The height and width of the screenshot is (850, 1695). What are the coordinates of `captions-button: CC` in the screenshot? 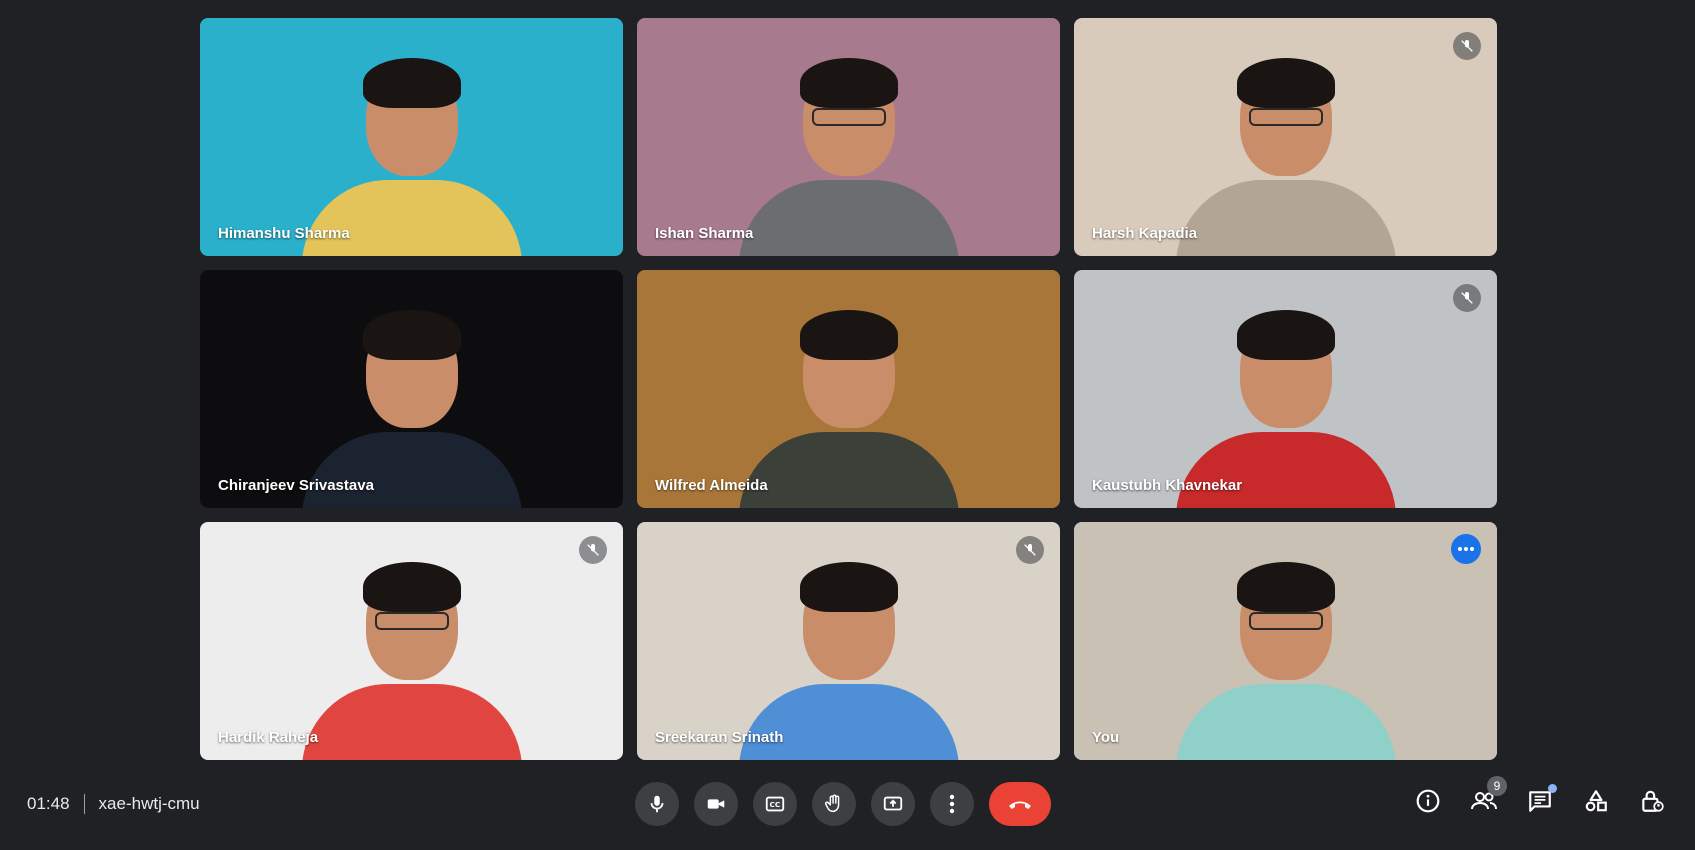 It's located at (775, 804).